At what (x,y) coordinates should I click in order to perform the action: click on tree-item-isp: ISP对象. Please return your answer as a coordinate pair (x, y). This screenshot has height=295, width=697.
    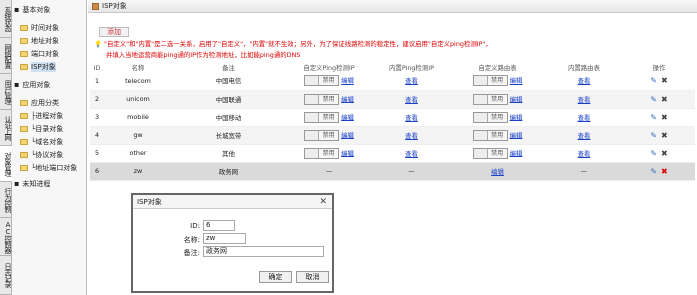
    Looking at the image, I should click on (38, 67).